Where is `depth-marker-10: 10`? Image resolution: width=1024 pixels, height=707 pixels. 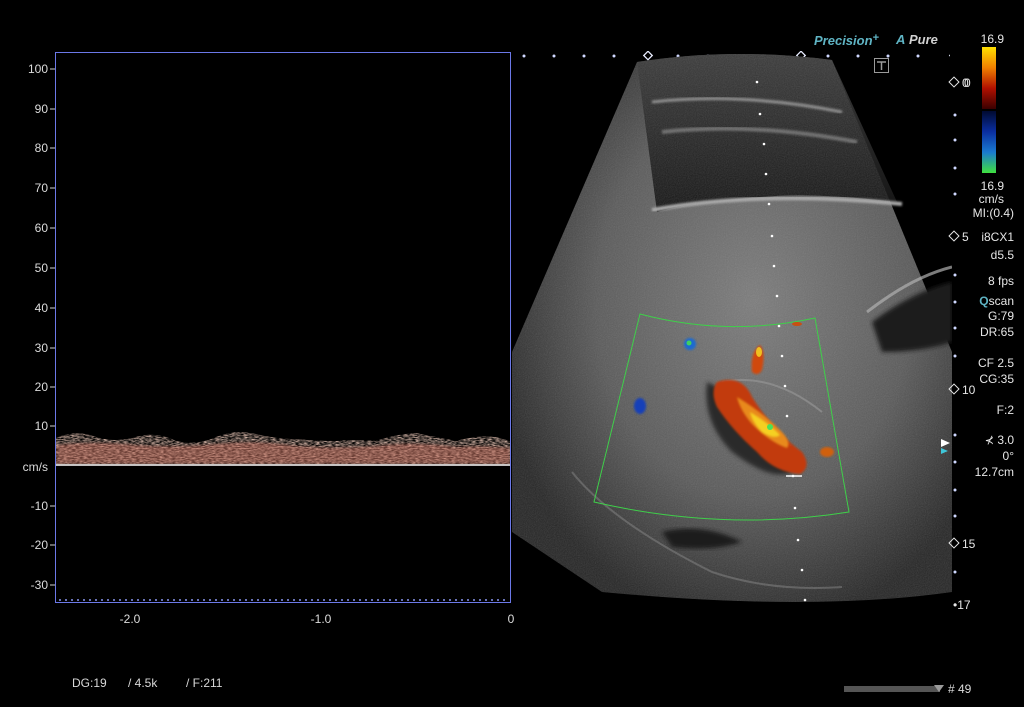 depth-marker-10: 10 is located at coordinates (961, 390).